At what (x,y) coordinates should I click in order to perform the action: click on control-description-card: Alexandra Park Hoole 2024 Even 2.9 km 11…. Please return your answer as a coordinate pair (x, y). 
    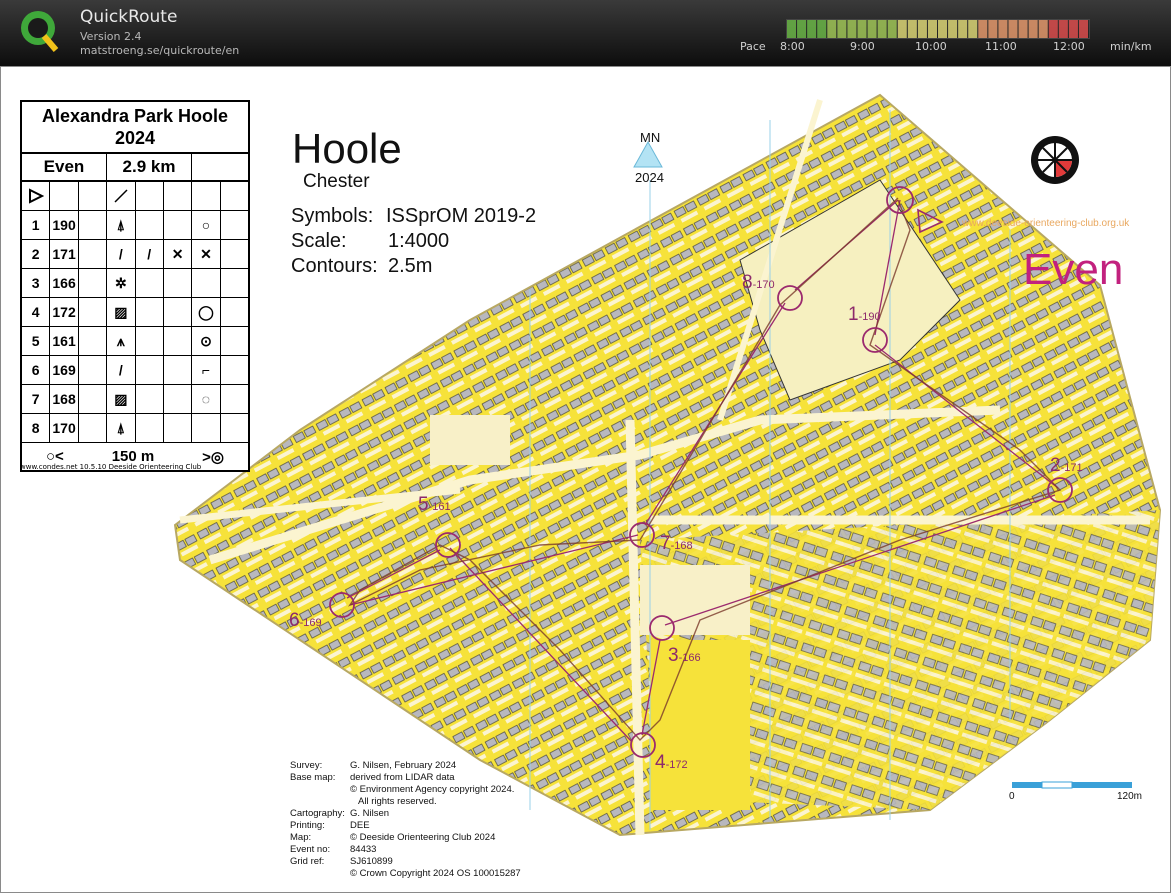
    Looking at the image, I should click on (135, 286).